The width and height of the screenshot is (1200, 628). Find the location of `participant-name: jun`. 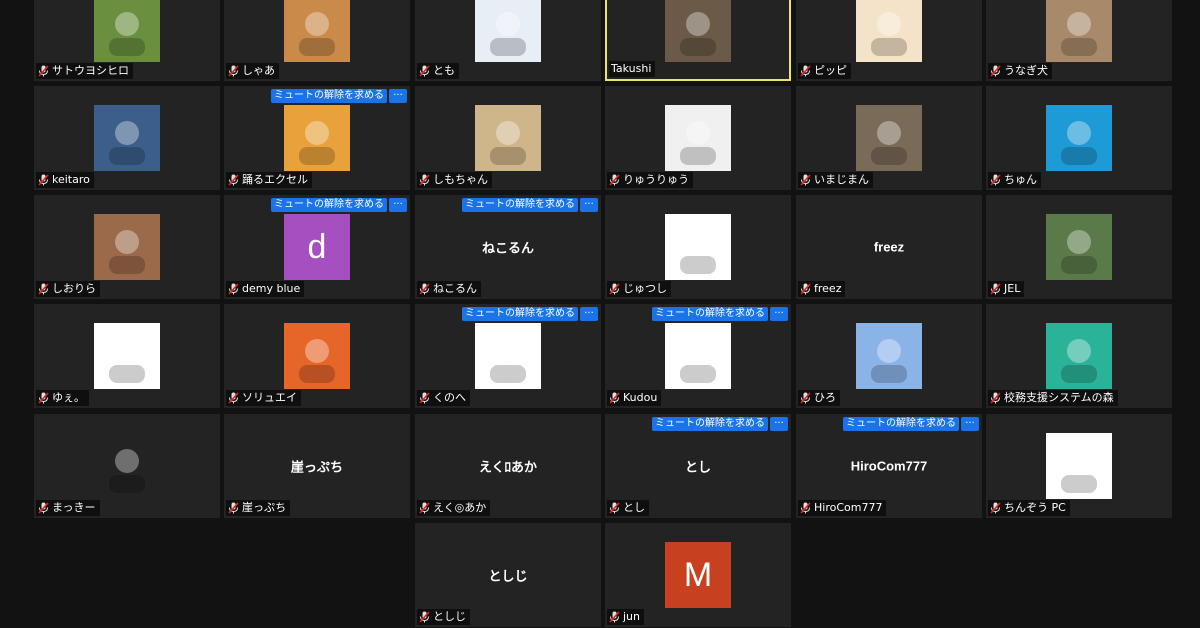

participant-name: jun is located at coordinates (631, 616).